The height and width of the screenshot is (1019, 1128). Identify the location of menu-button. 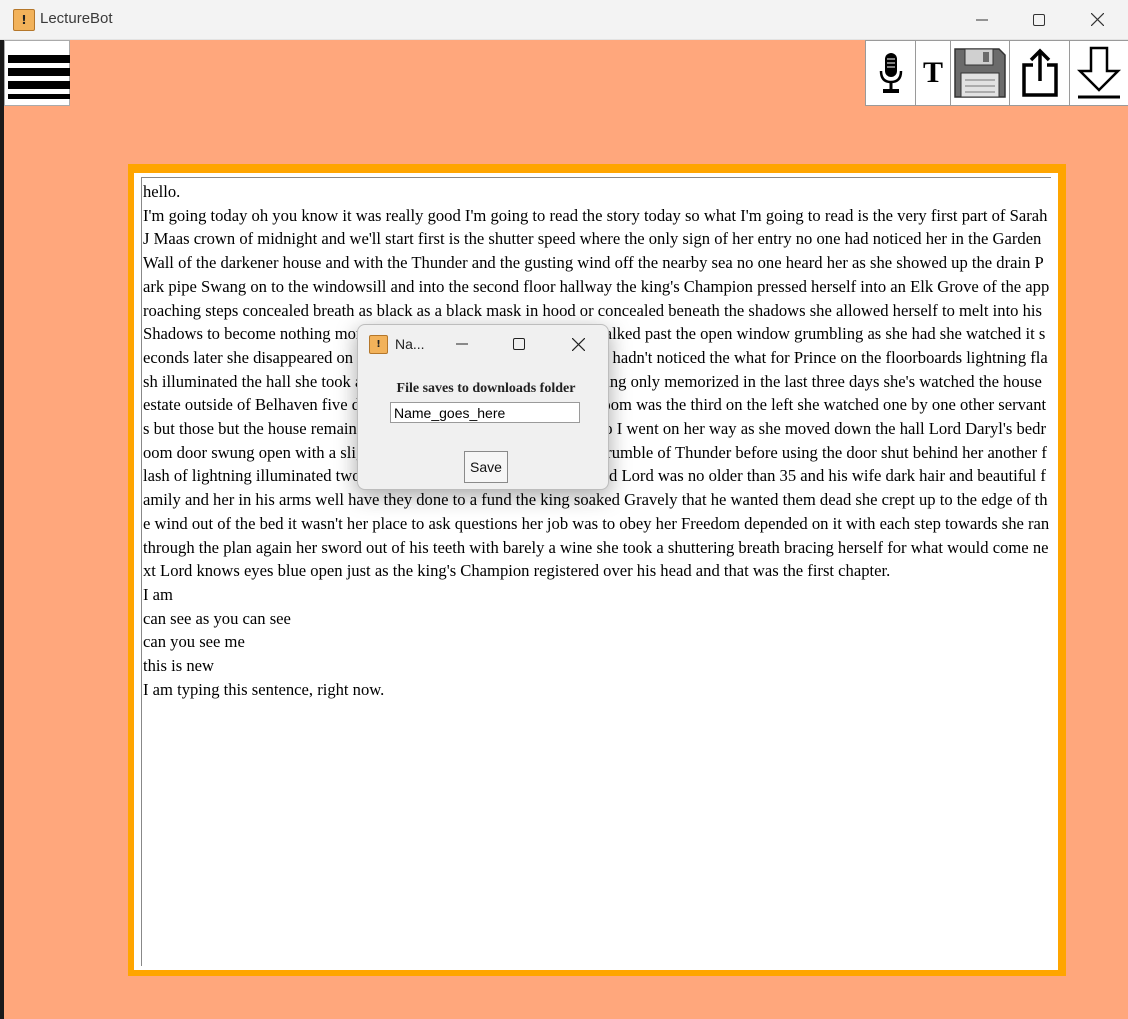
(37, 73).